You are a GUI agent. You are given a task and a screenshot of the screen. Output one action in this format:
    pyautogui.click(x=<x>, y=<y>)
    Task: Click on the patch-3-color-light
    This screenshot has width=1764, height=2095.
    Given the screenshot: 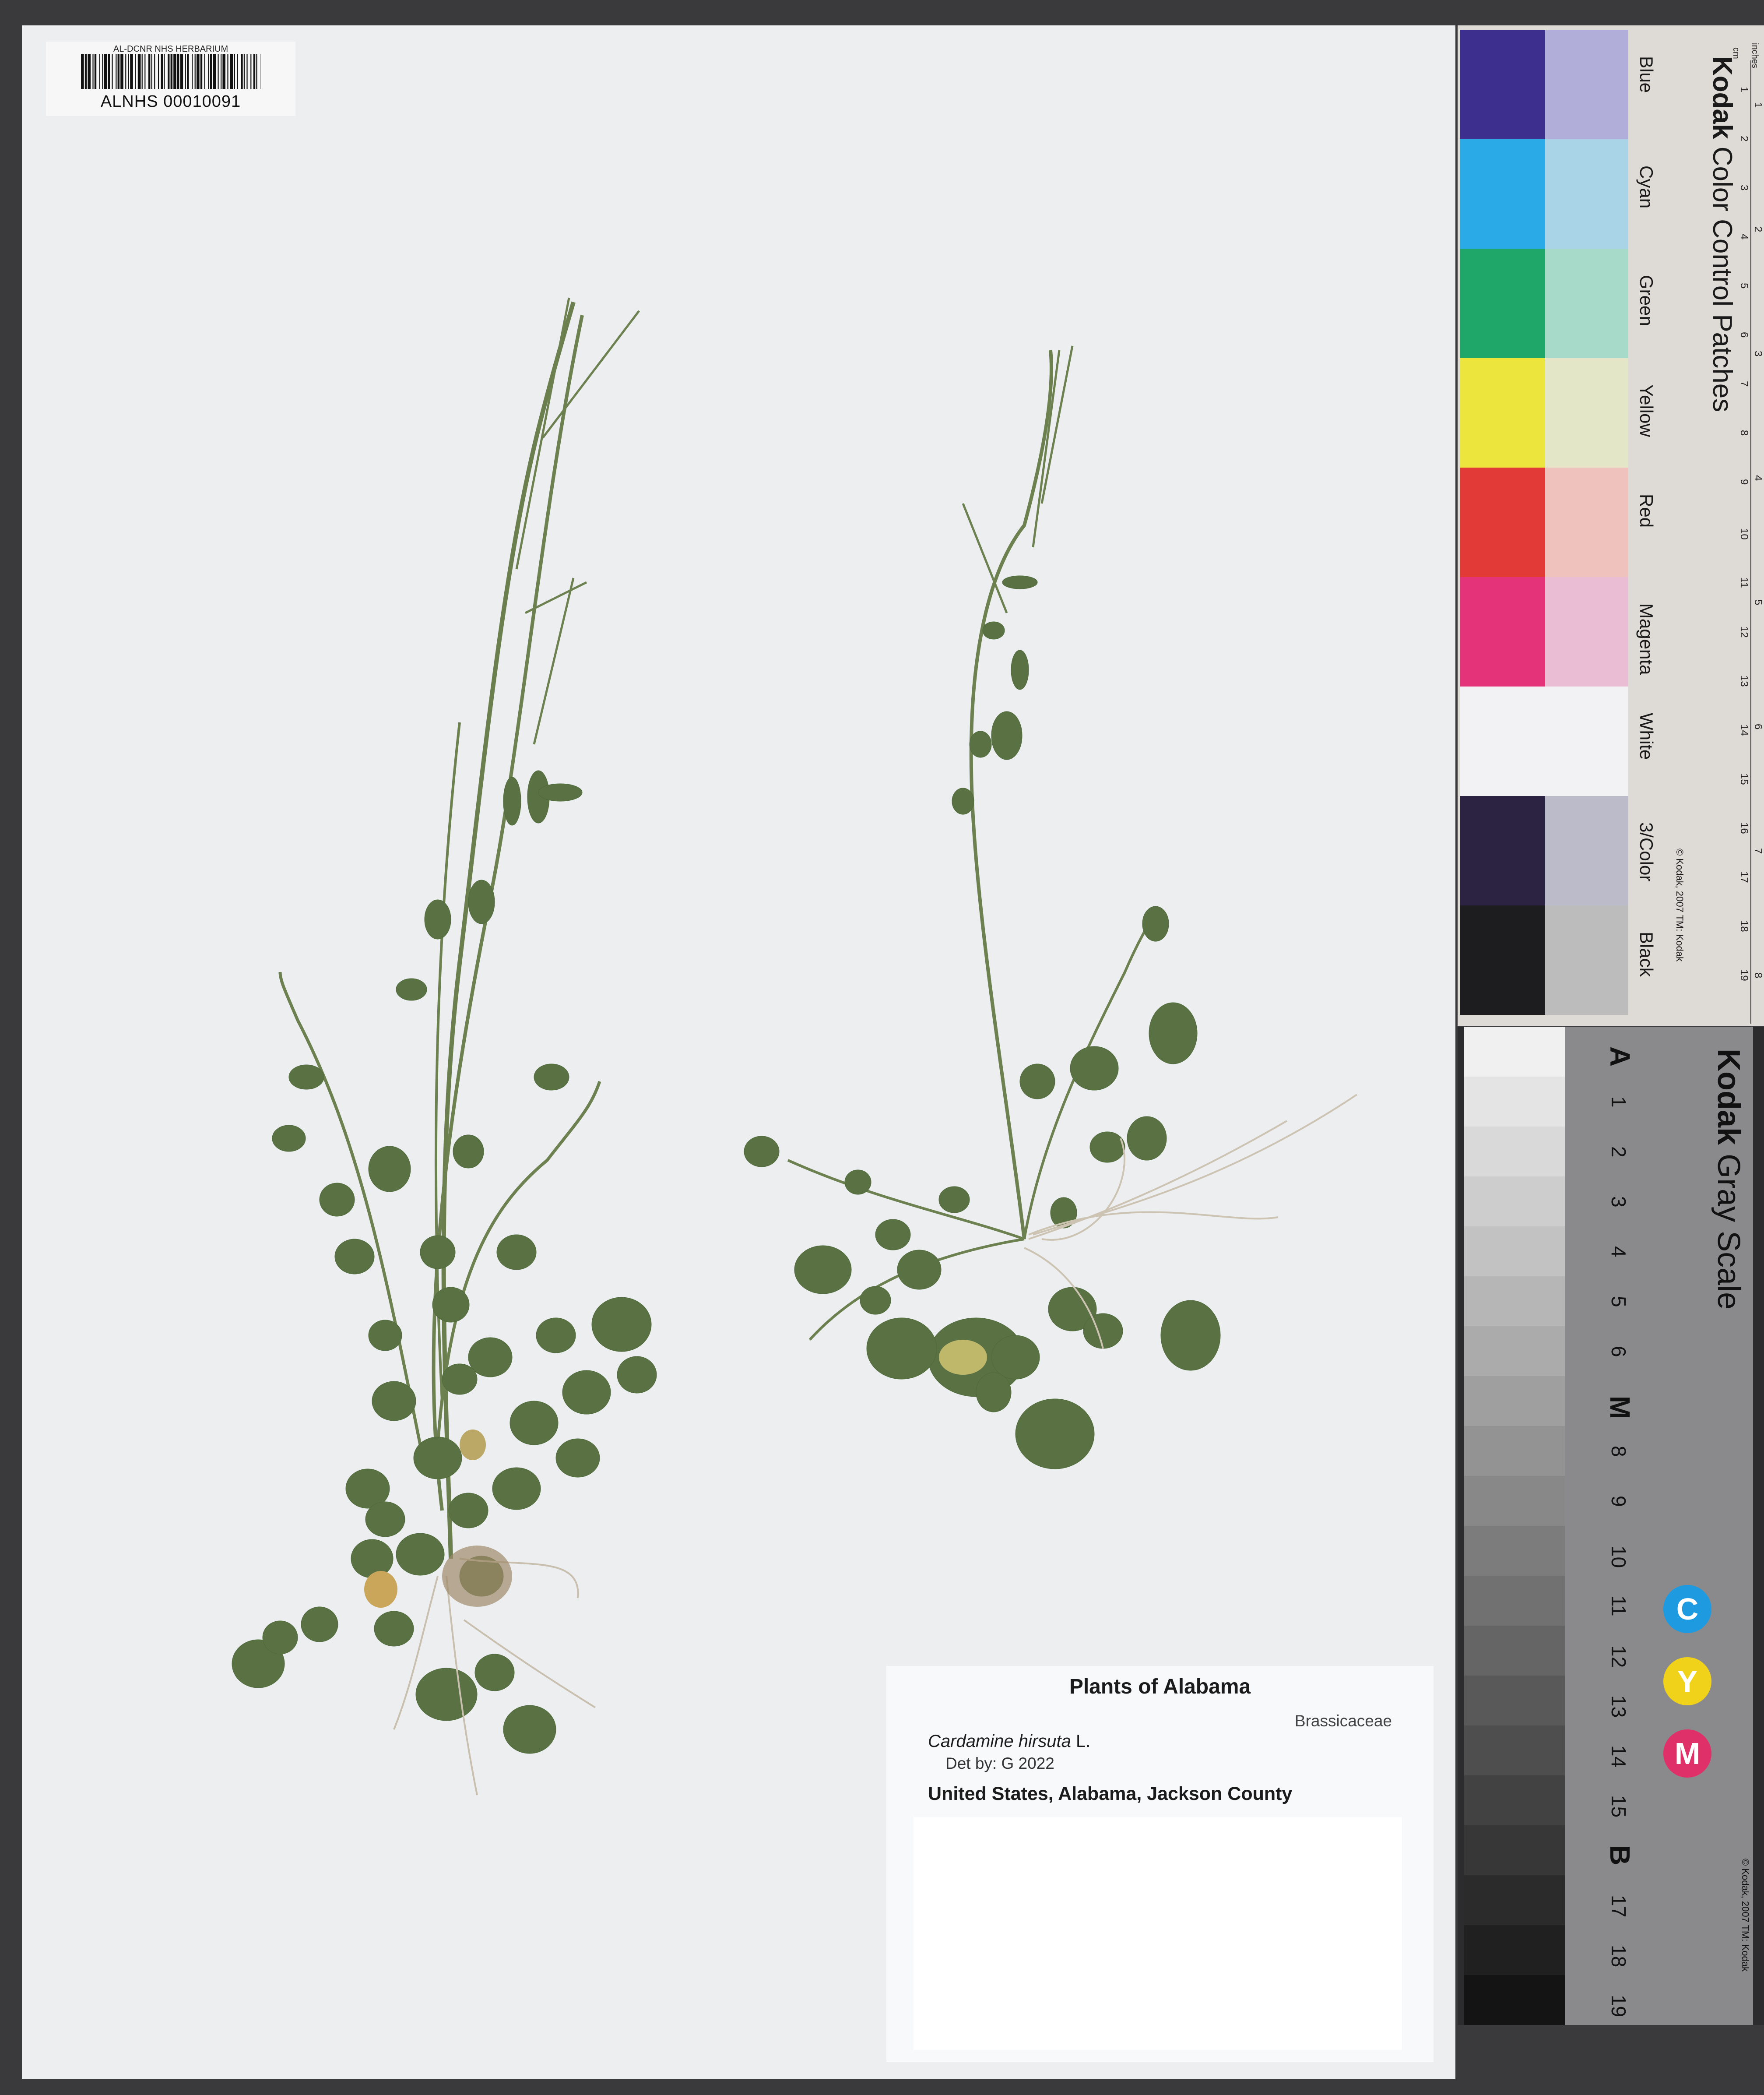 What is the action you would take?
    pyautogui.click(x=1586, y=850)
    